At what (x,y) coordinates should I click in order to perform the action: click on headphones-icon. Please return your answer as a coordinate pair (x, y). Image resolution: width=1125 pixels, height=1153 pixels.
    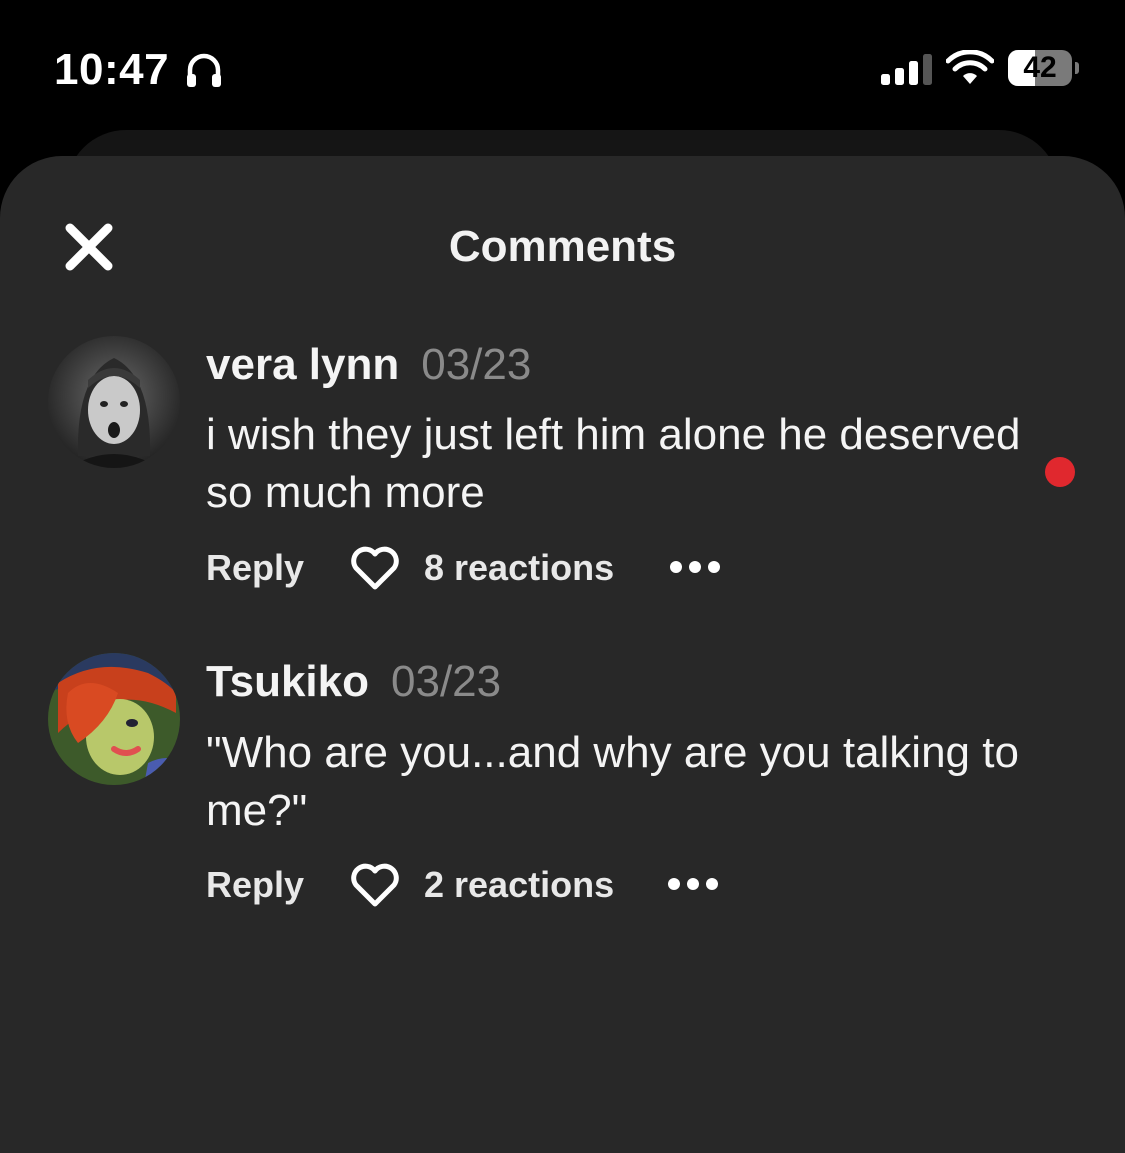
    Looking at the image, I should click on (204, 70).